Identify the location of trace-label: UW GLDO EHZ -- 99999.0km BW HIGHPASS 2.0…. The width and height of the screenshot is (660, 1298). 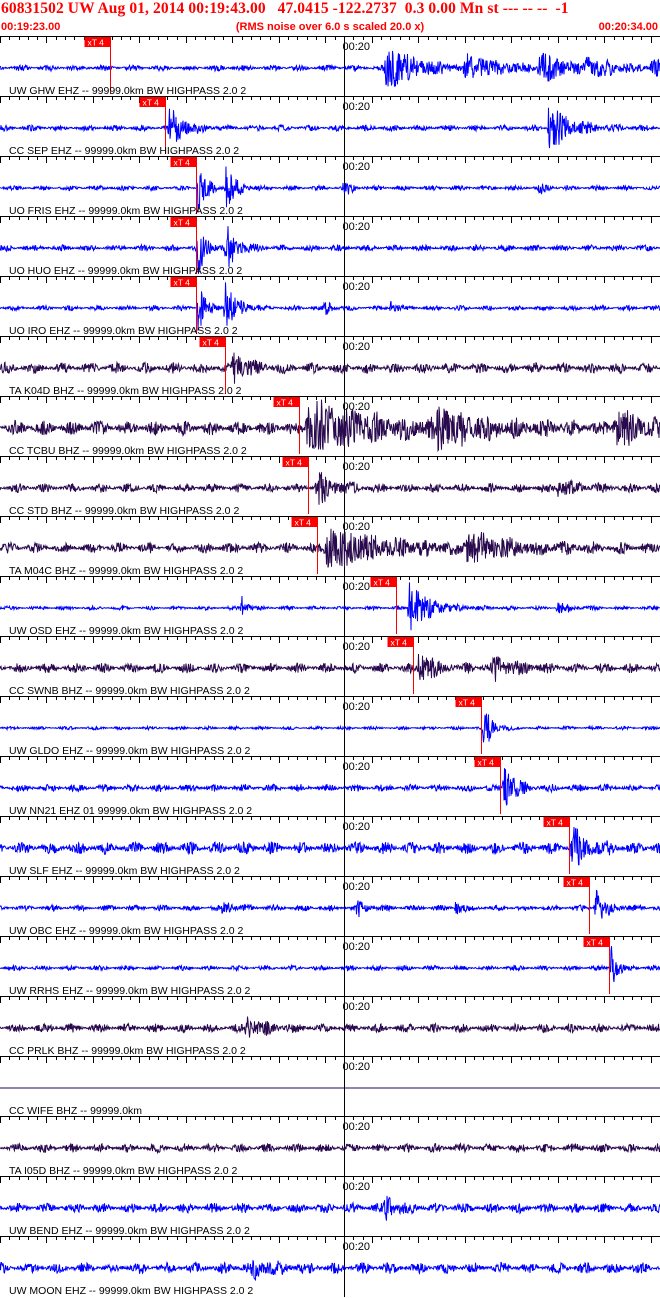
(130, 751).